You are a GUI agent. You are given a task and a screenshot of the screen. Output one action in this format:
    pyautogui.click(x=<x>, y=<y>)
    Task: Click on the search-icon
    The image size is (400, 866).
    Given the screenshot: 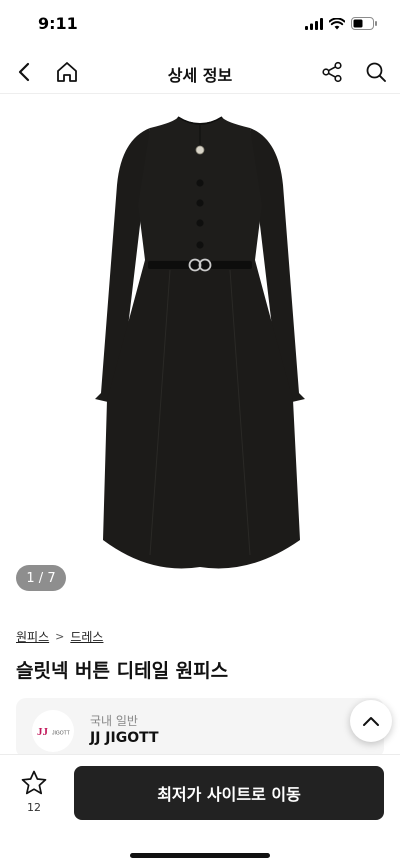 What is the action you would take?
    pyautogui.click(x=376, y=72)
    